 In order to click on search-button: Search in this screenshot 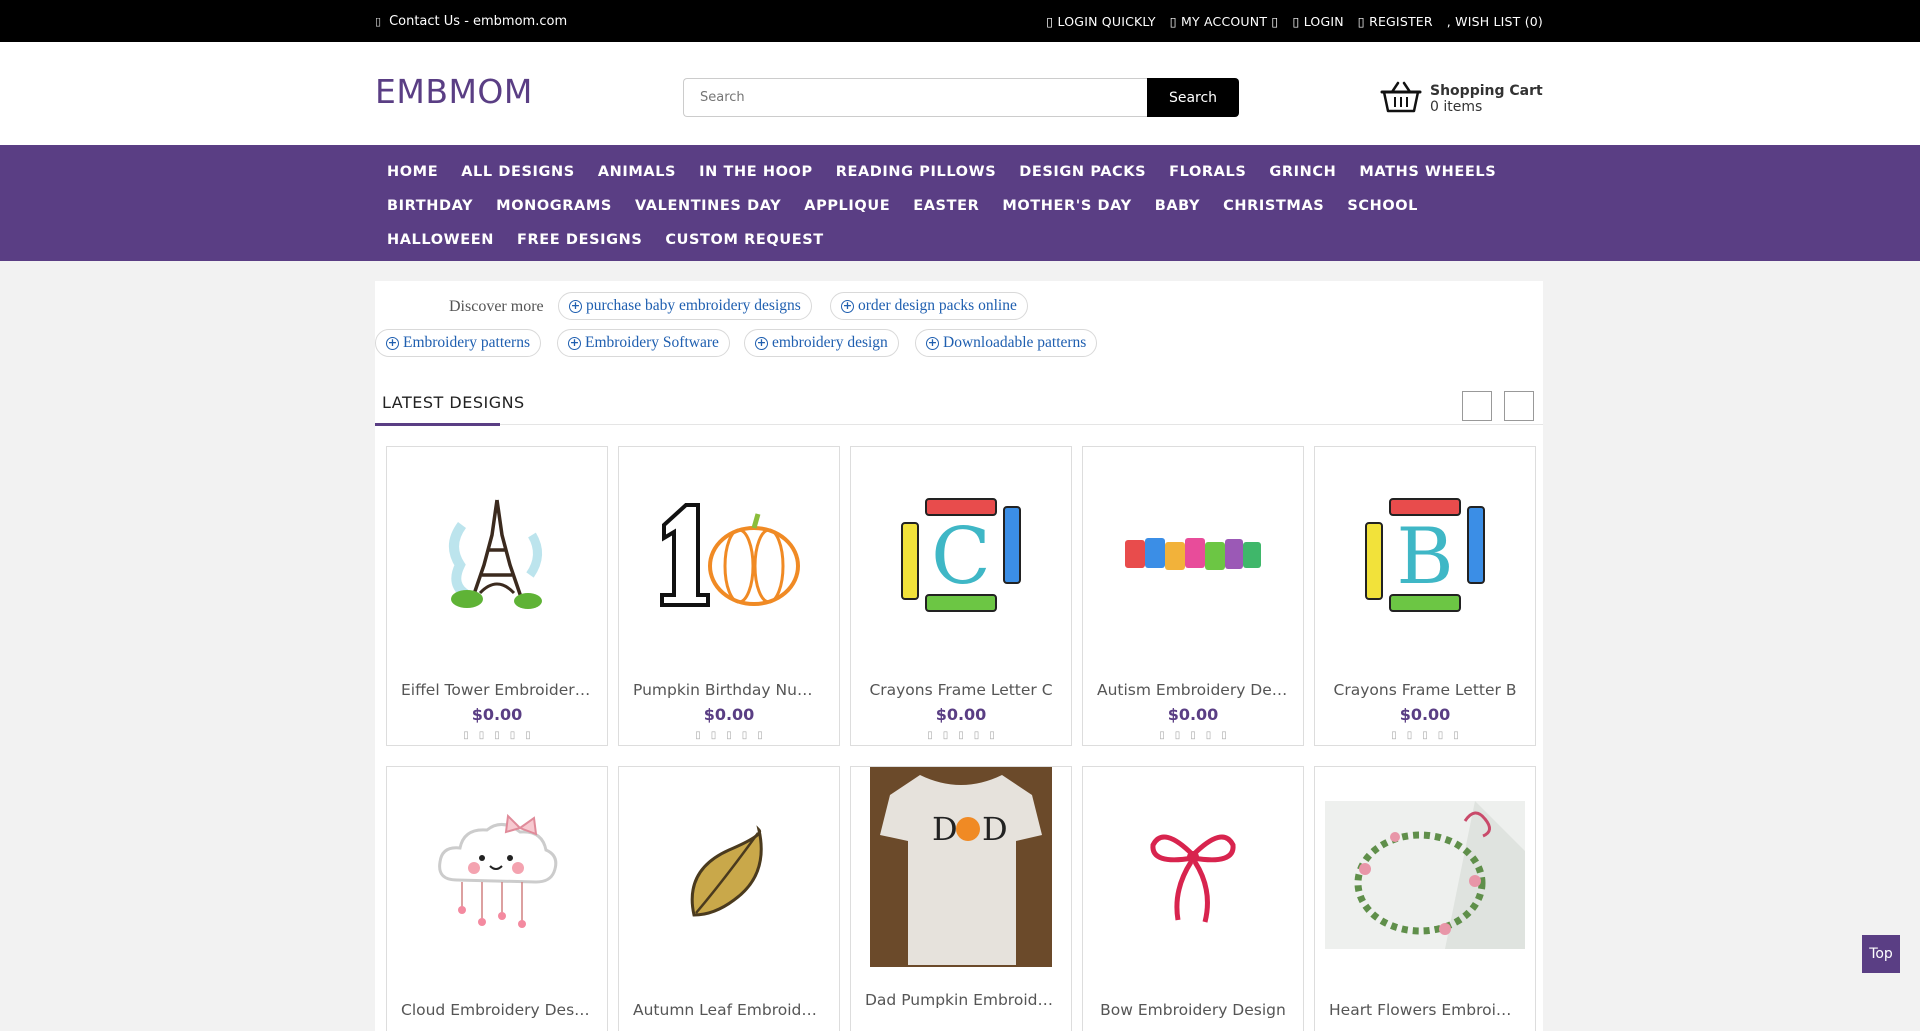, I will do `click(1193, 97)`.